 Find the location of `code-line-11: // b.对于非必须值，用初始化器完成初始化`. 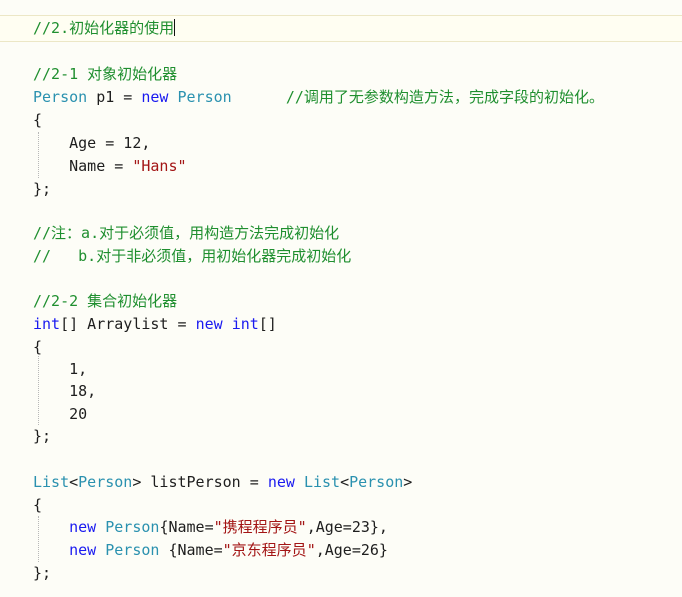

code-line-11: // b.对于非必须值，用初始化器完成初始化 is located at coordinates (192, 256).